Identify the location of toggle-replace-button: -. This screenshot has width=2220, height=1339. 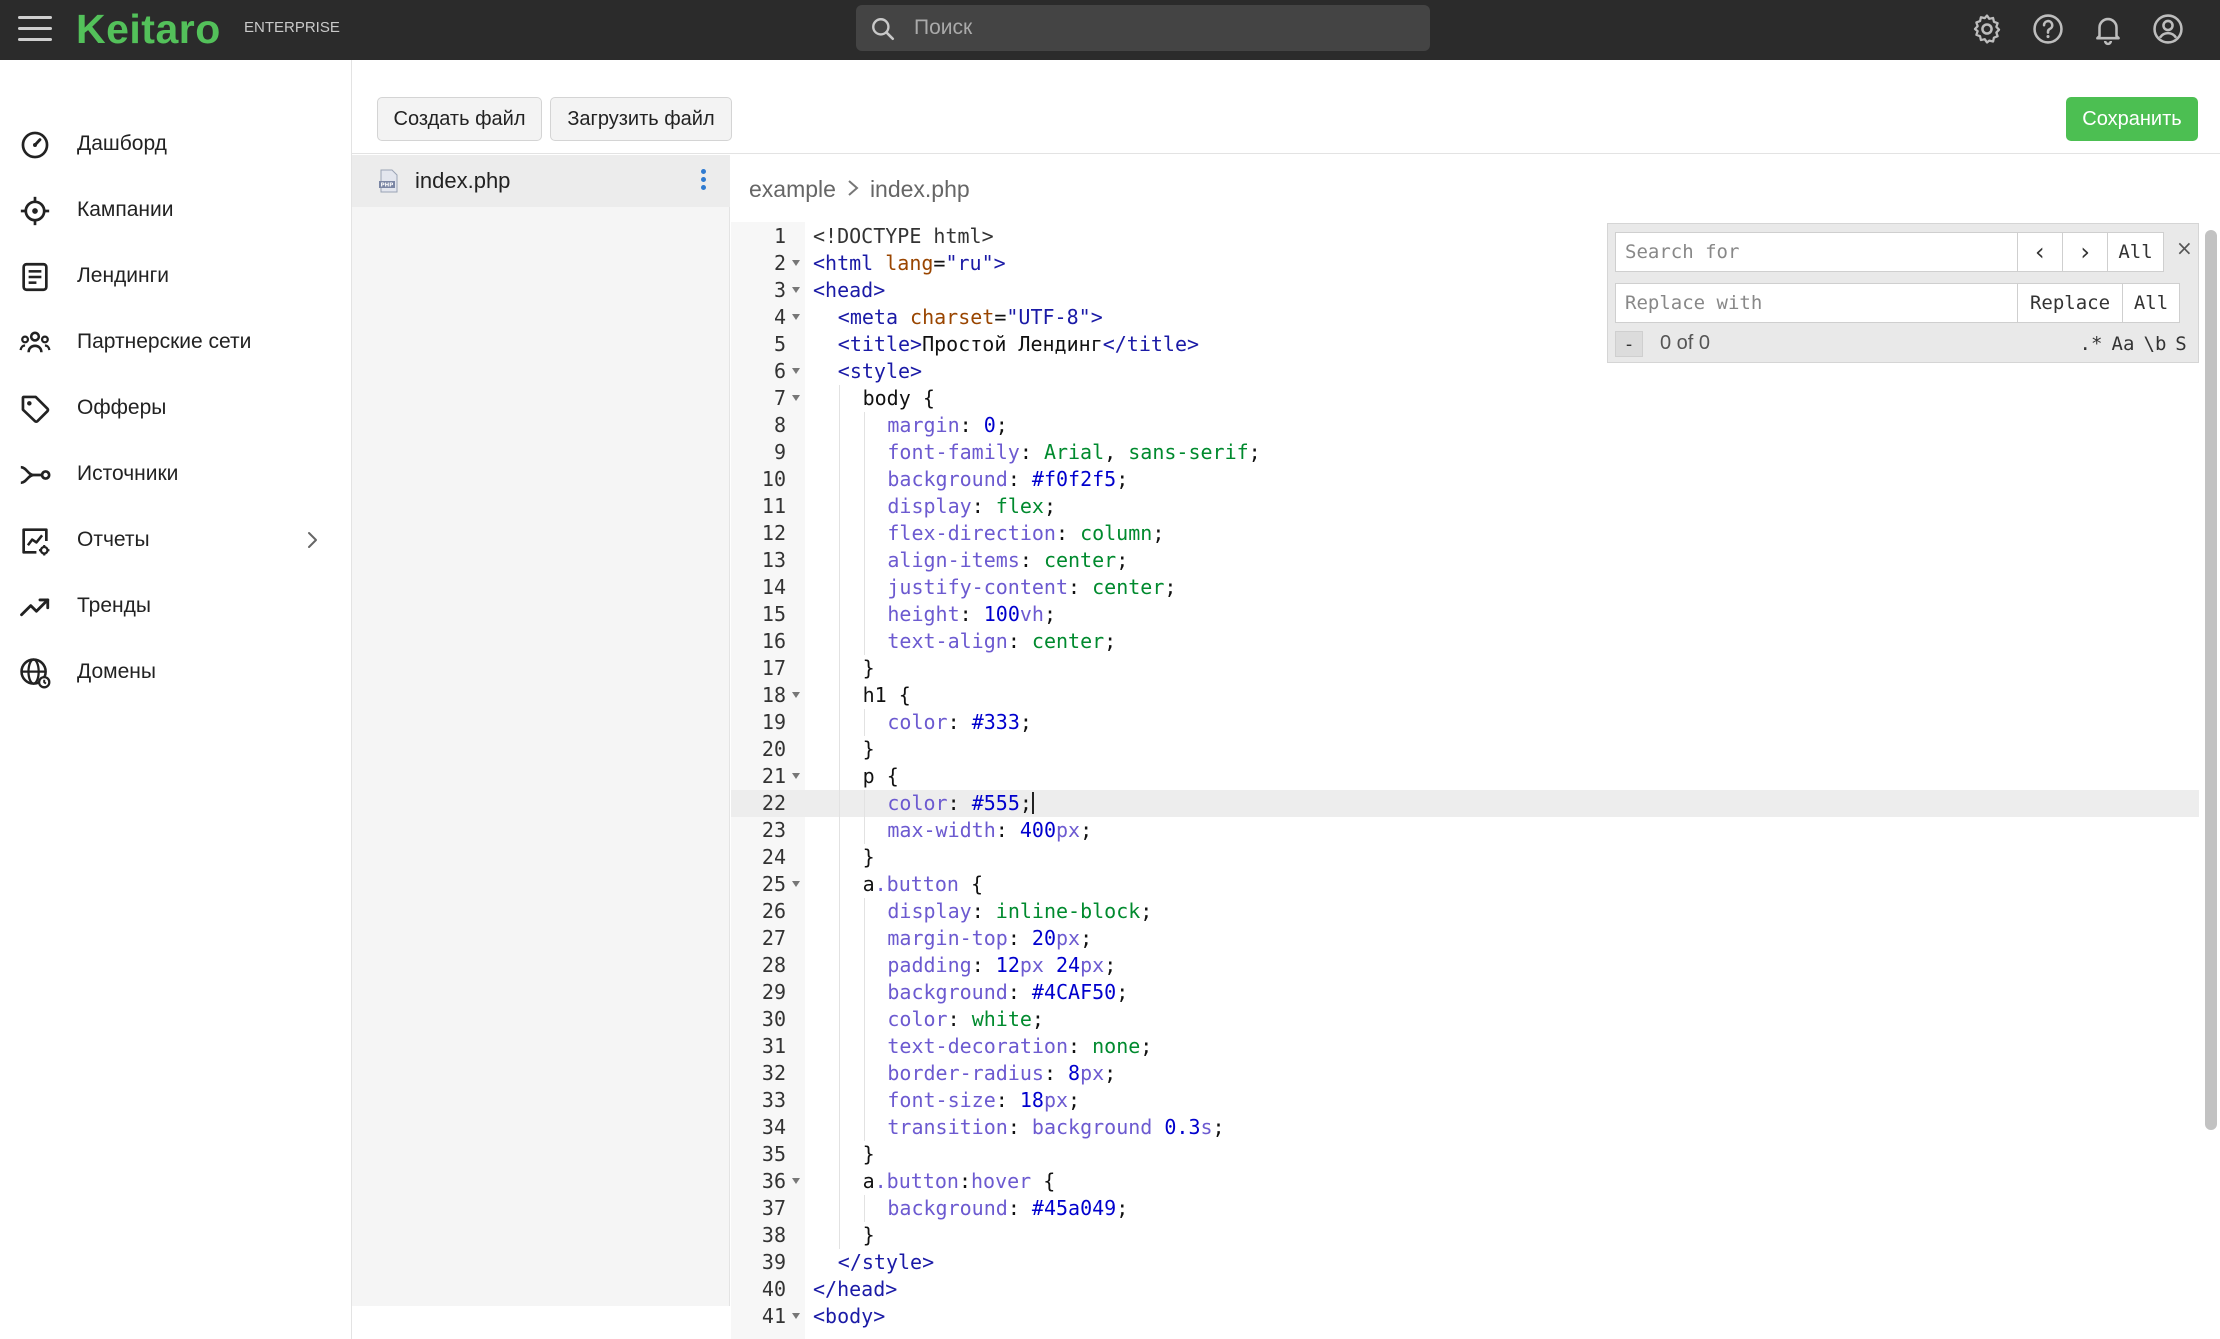
(1629, 344).